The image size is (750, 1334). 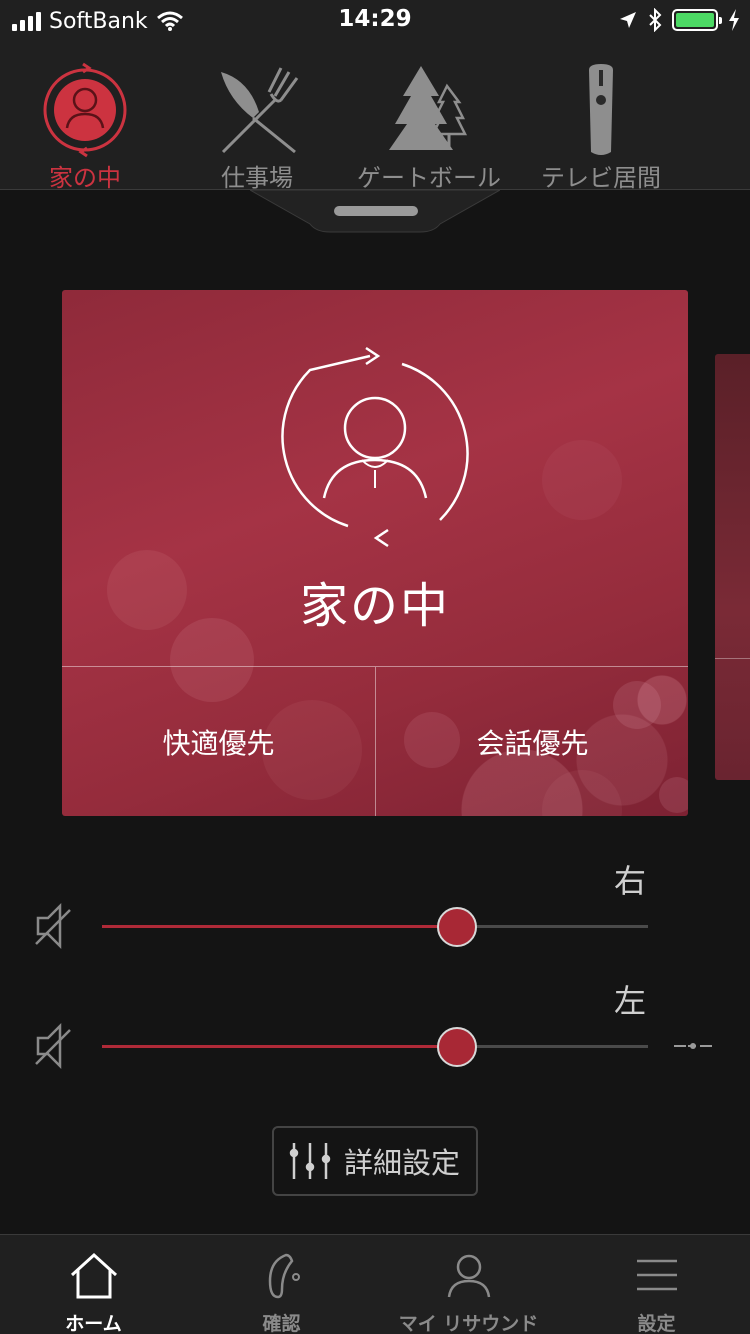 What do you see at coordinates (628, 20) in the screenshot?
I see `location-arrow-icon` at bounding box center [628, 20].